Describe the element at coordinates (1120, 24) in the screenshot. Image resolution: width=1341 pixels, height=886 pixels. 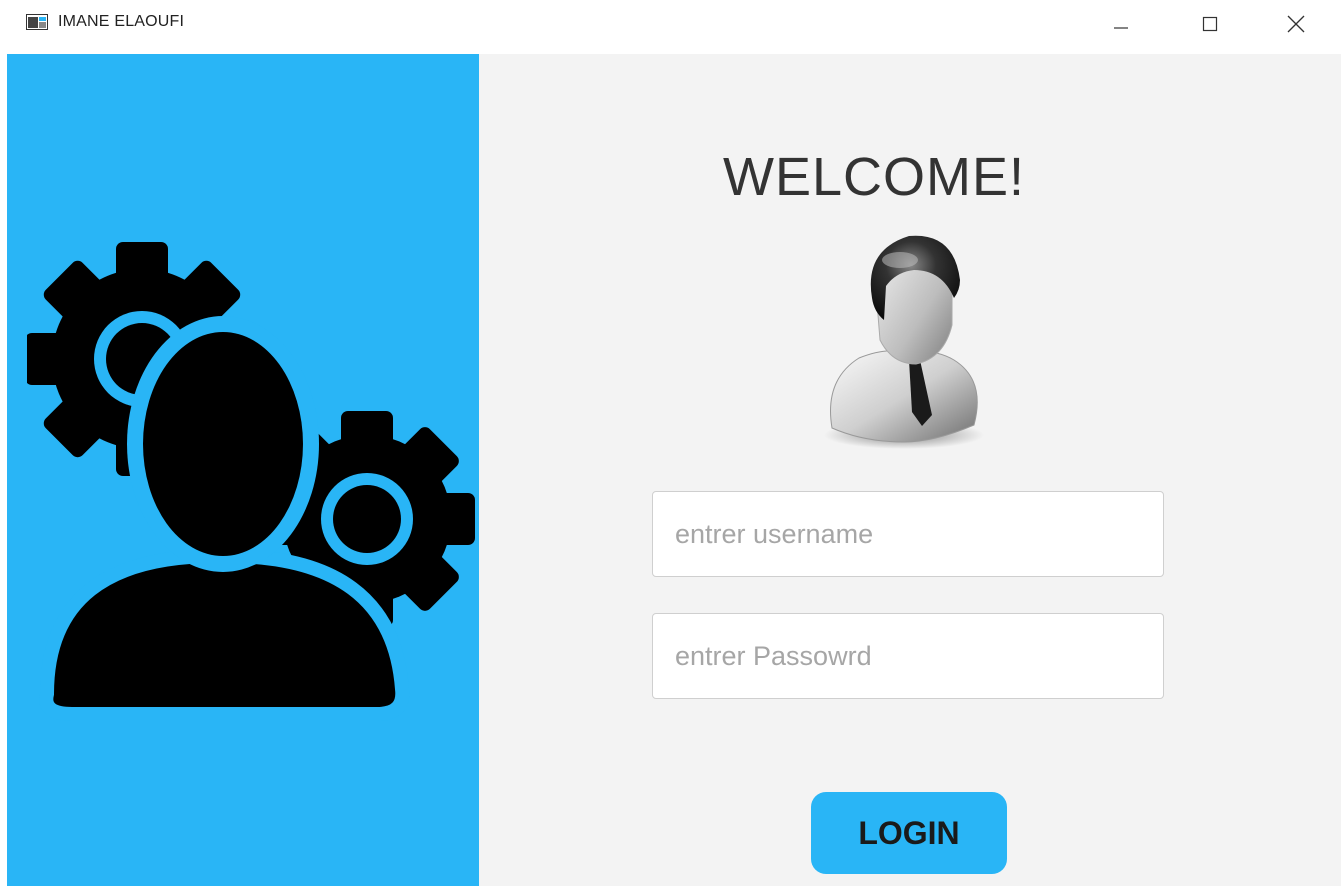
I see `minimize-icon` at that location.